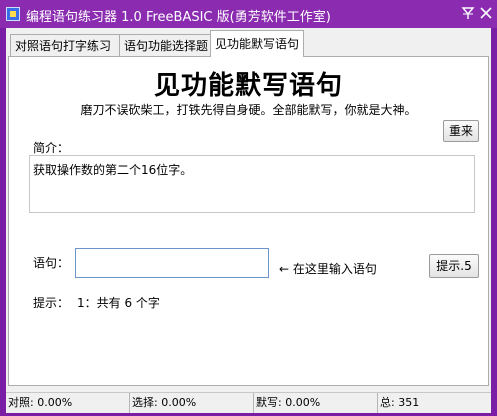 This screenshot has height=416, width=497. Describe the element at coordinates (248, 110) in the screenshot. I see `page-subtitle: 磨刀不误砍柴工，打铁先得自身硬。全部能默写，你就是大神。` at that location.